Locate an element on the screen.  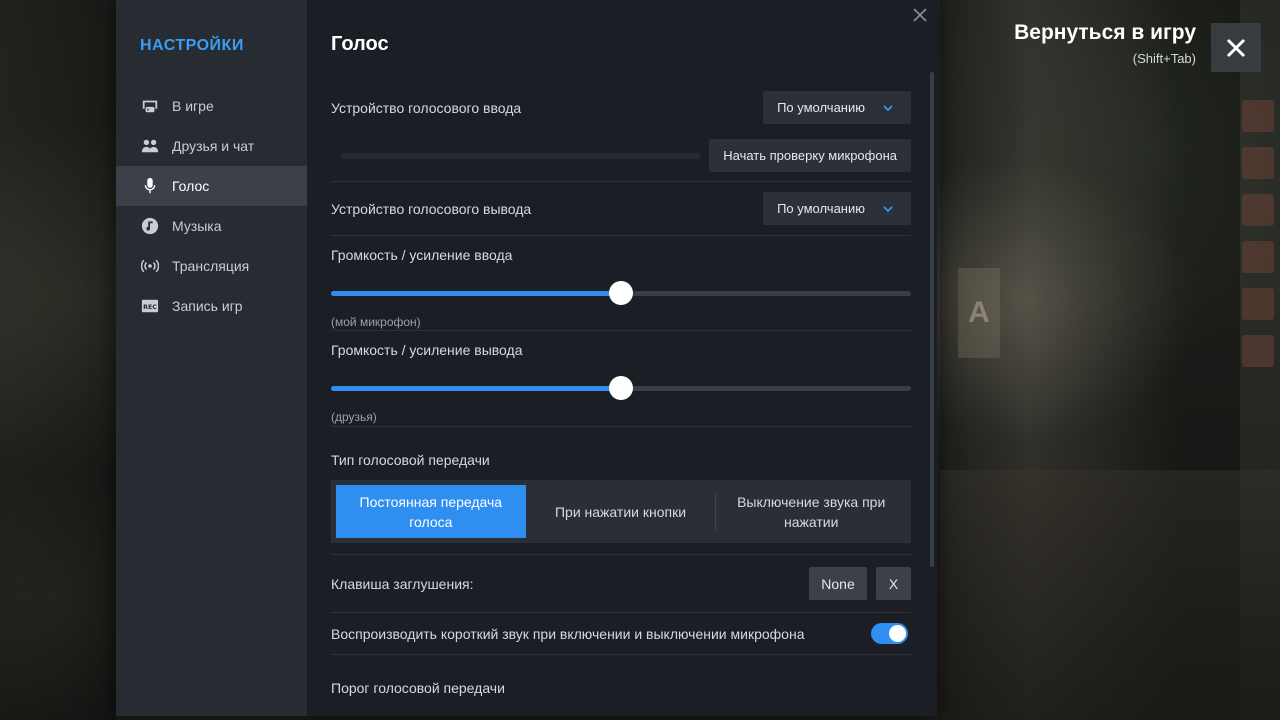
threshold-row: Порог голосовой передачи is located at coordinates (621, 687).